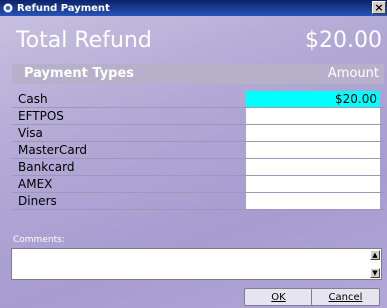 The width and height of the screenshot is (387, 308). Describe the element at coordinates (343, 40) in the screenshot. I see `total-refund-amount: $20.00` at that location.